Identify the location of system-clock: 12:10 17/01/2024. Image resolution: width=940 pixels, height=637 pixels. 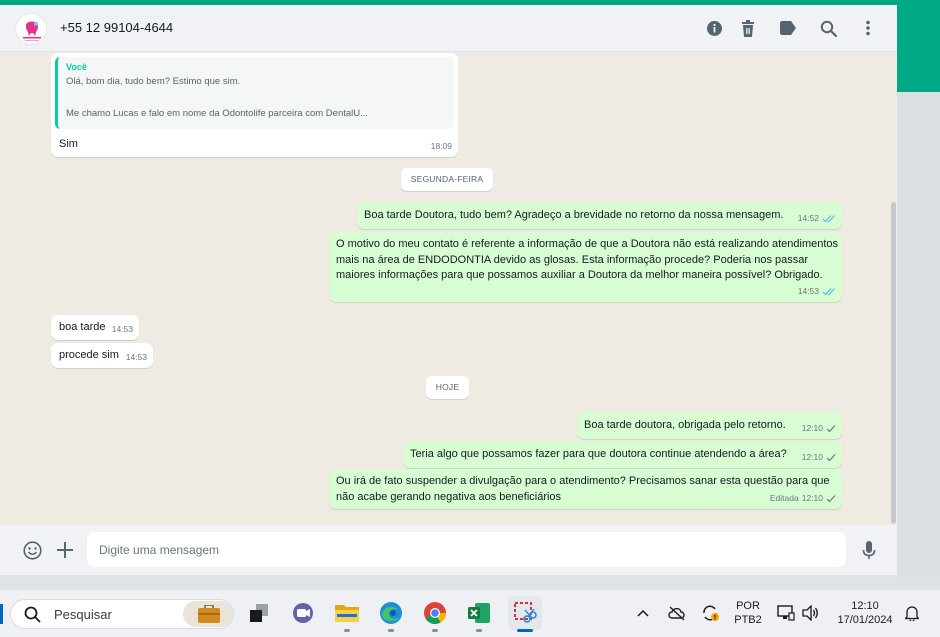
(865, 613).